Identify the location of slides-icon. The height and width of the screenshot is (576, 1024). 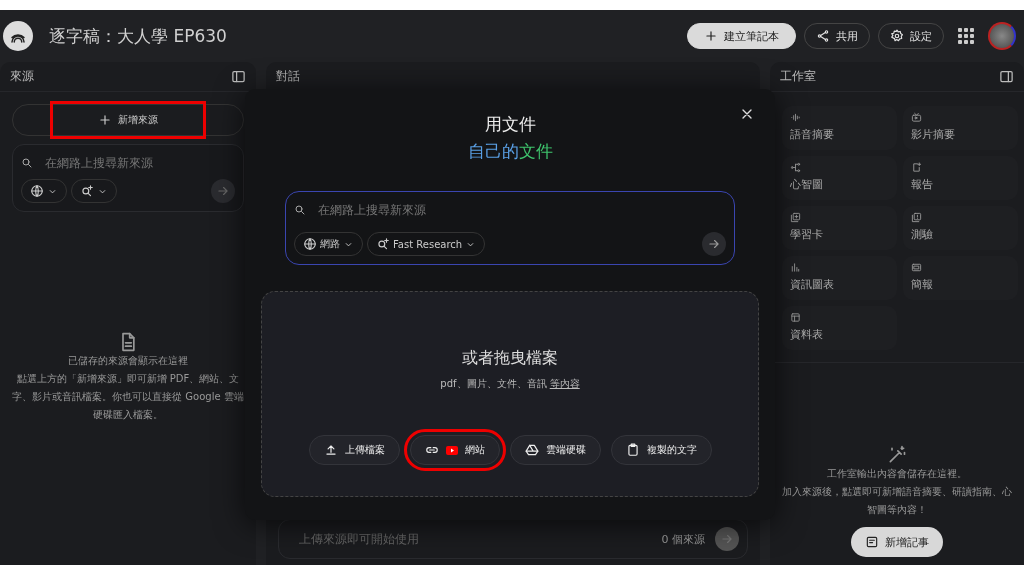
(916, 267).